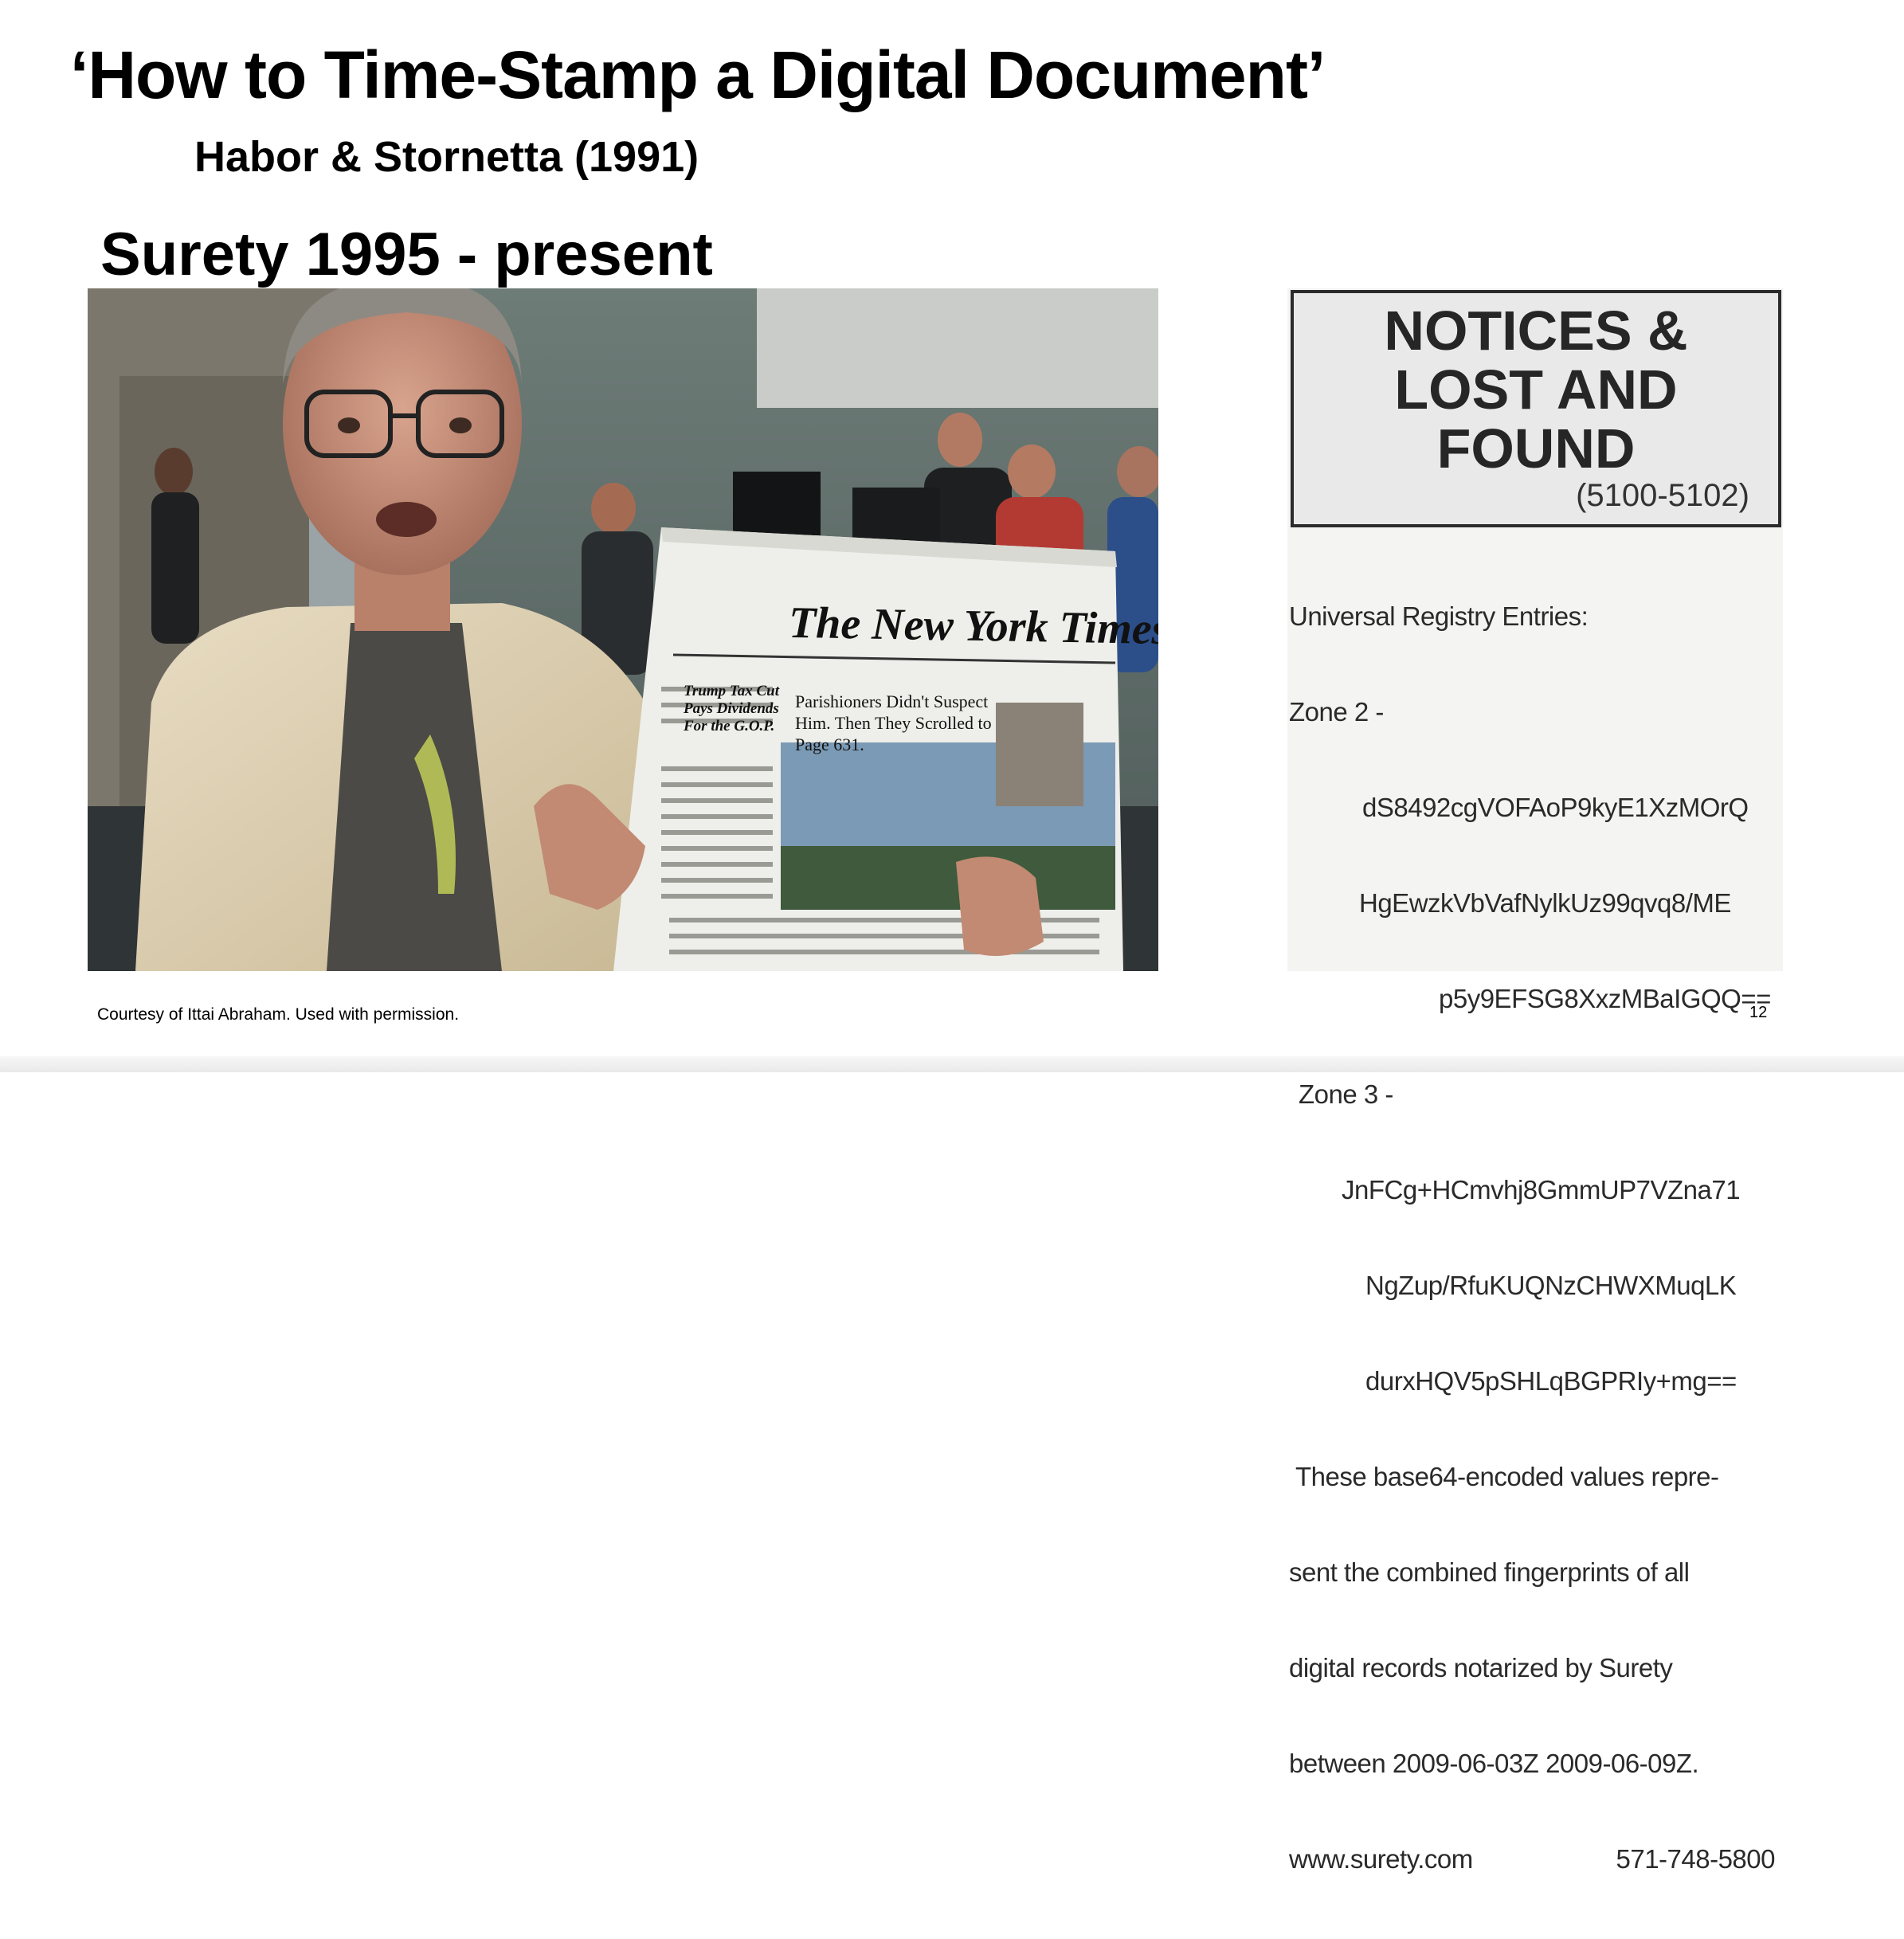 This screenshot has height=1939, width=1904. I want to click on phone-text: 571-748-5800, so click(1695, 1859).